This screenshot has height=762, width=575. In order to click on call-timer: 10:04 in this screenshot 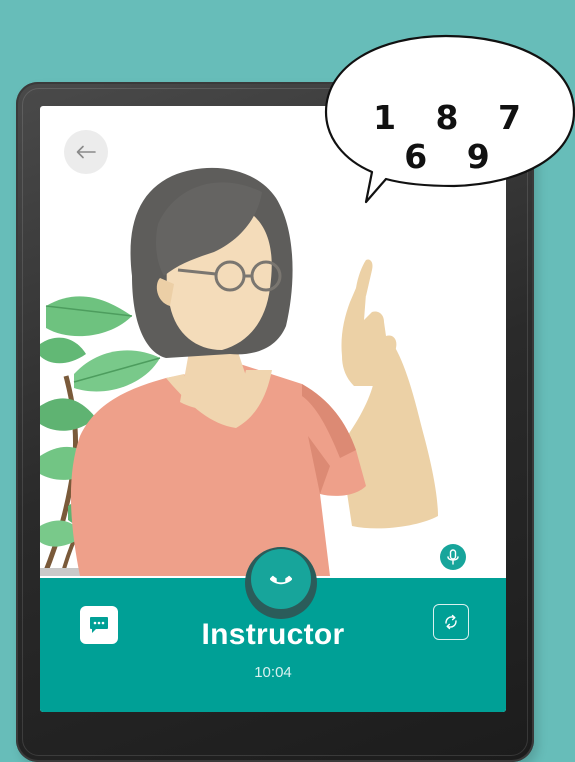, I will do `click(273, 672)`.